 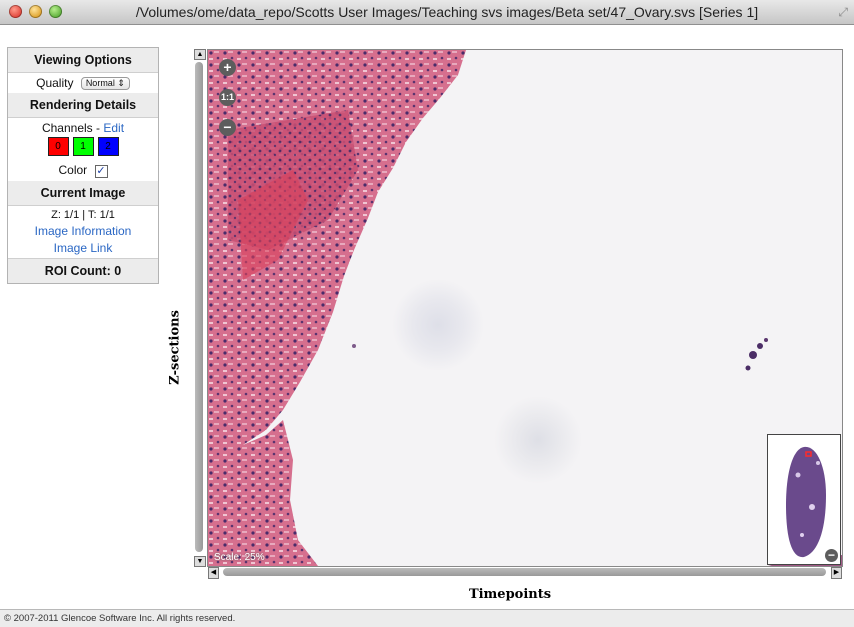 What do you see at coordinates (227, 127) in the screenshot?
I see `zoom-out-button: −` at bounding box center [227, 127].